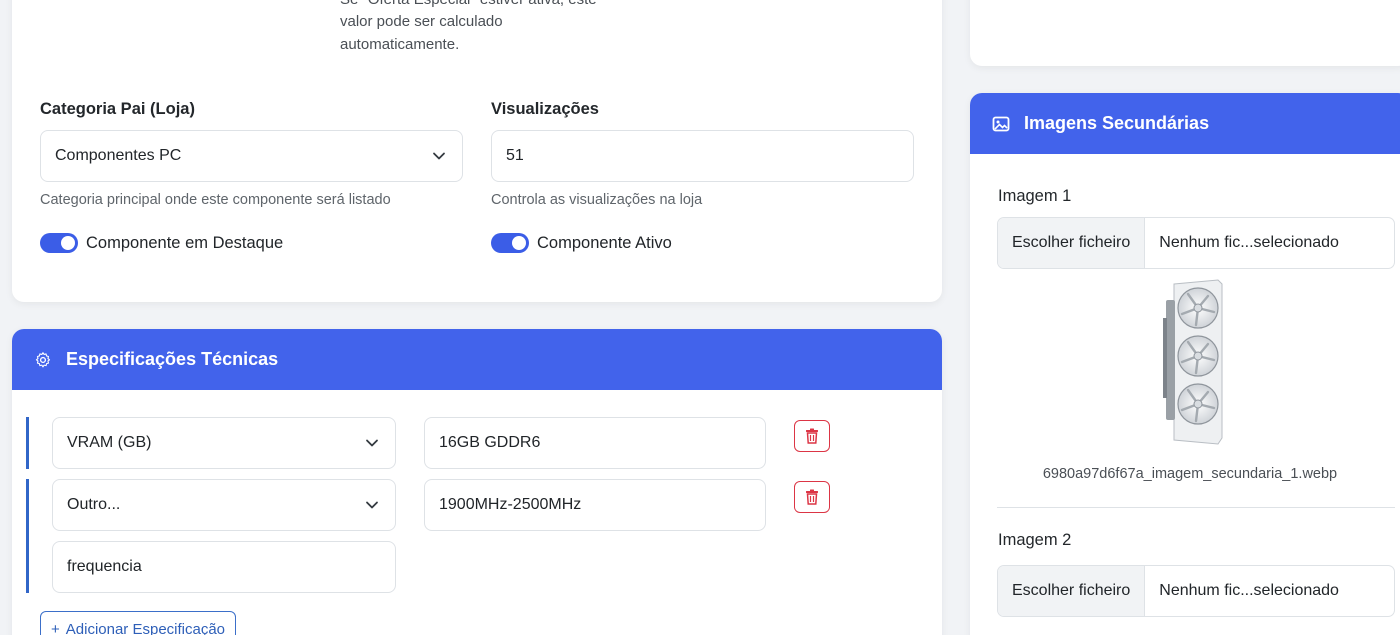 The width and height of the screenshot is (1400, 635). I want to click on views-input: 51, so click(702, 156).